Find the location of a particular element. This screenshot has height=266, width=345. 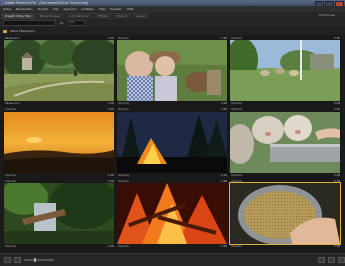

zoom-slider-knob is located at coordinates (35, 260).